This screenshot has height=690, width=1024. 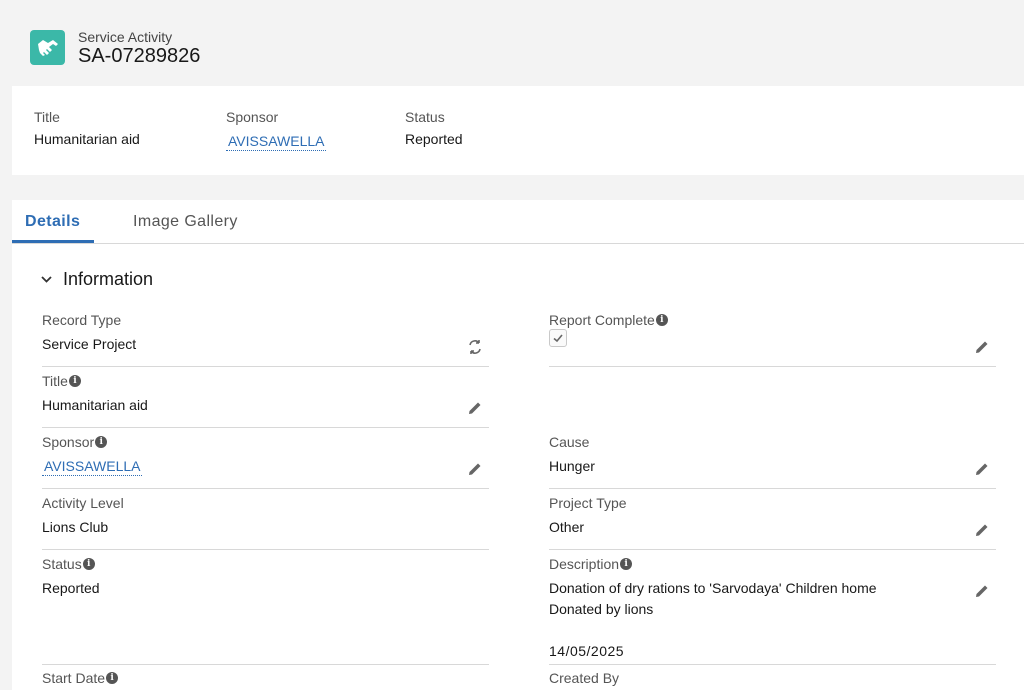 What do you see at coordinates (772, 522) in the screenshot?
I see `field-project-type: Project Type Other` at bounding box center [772, 522].